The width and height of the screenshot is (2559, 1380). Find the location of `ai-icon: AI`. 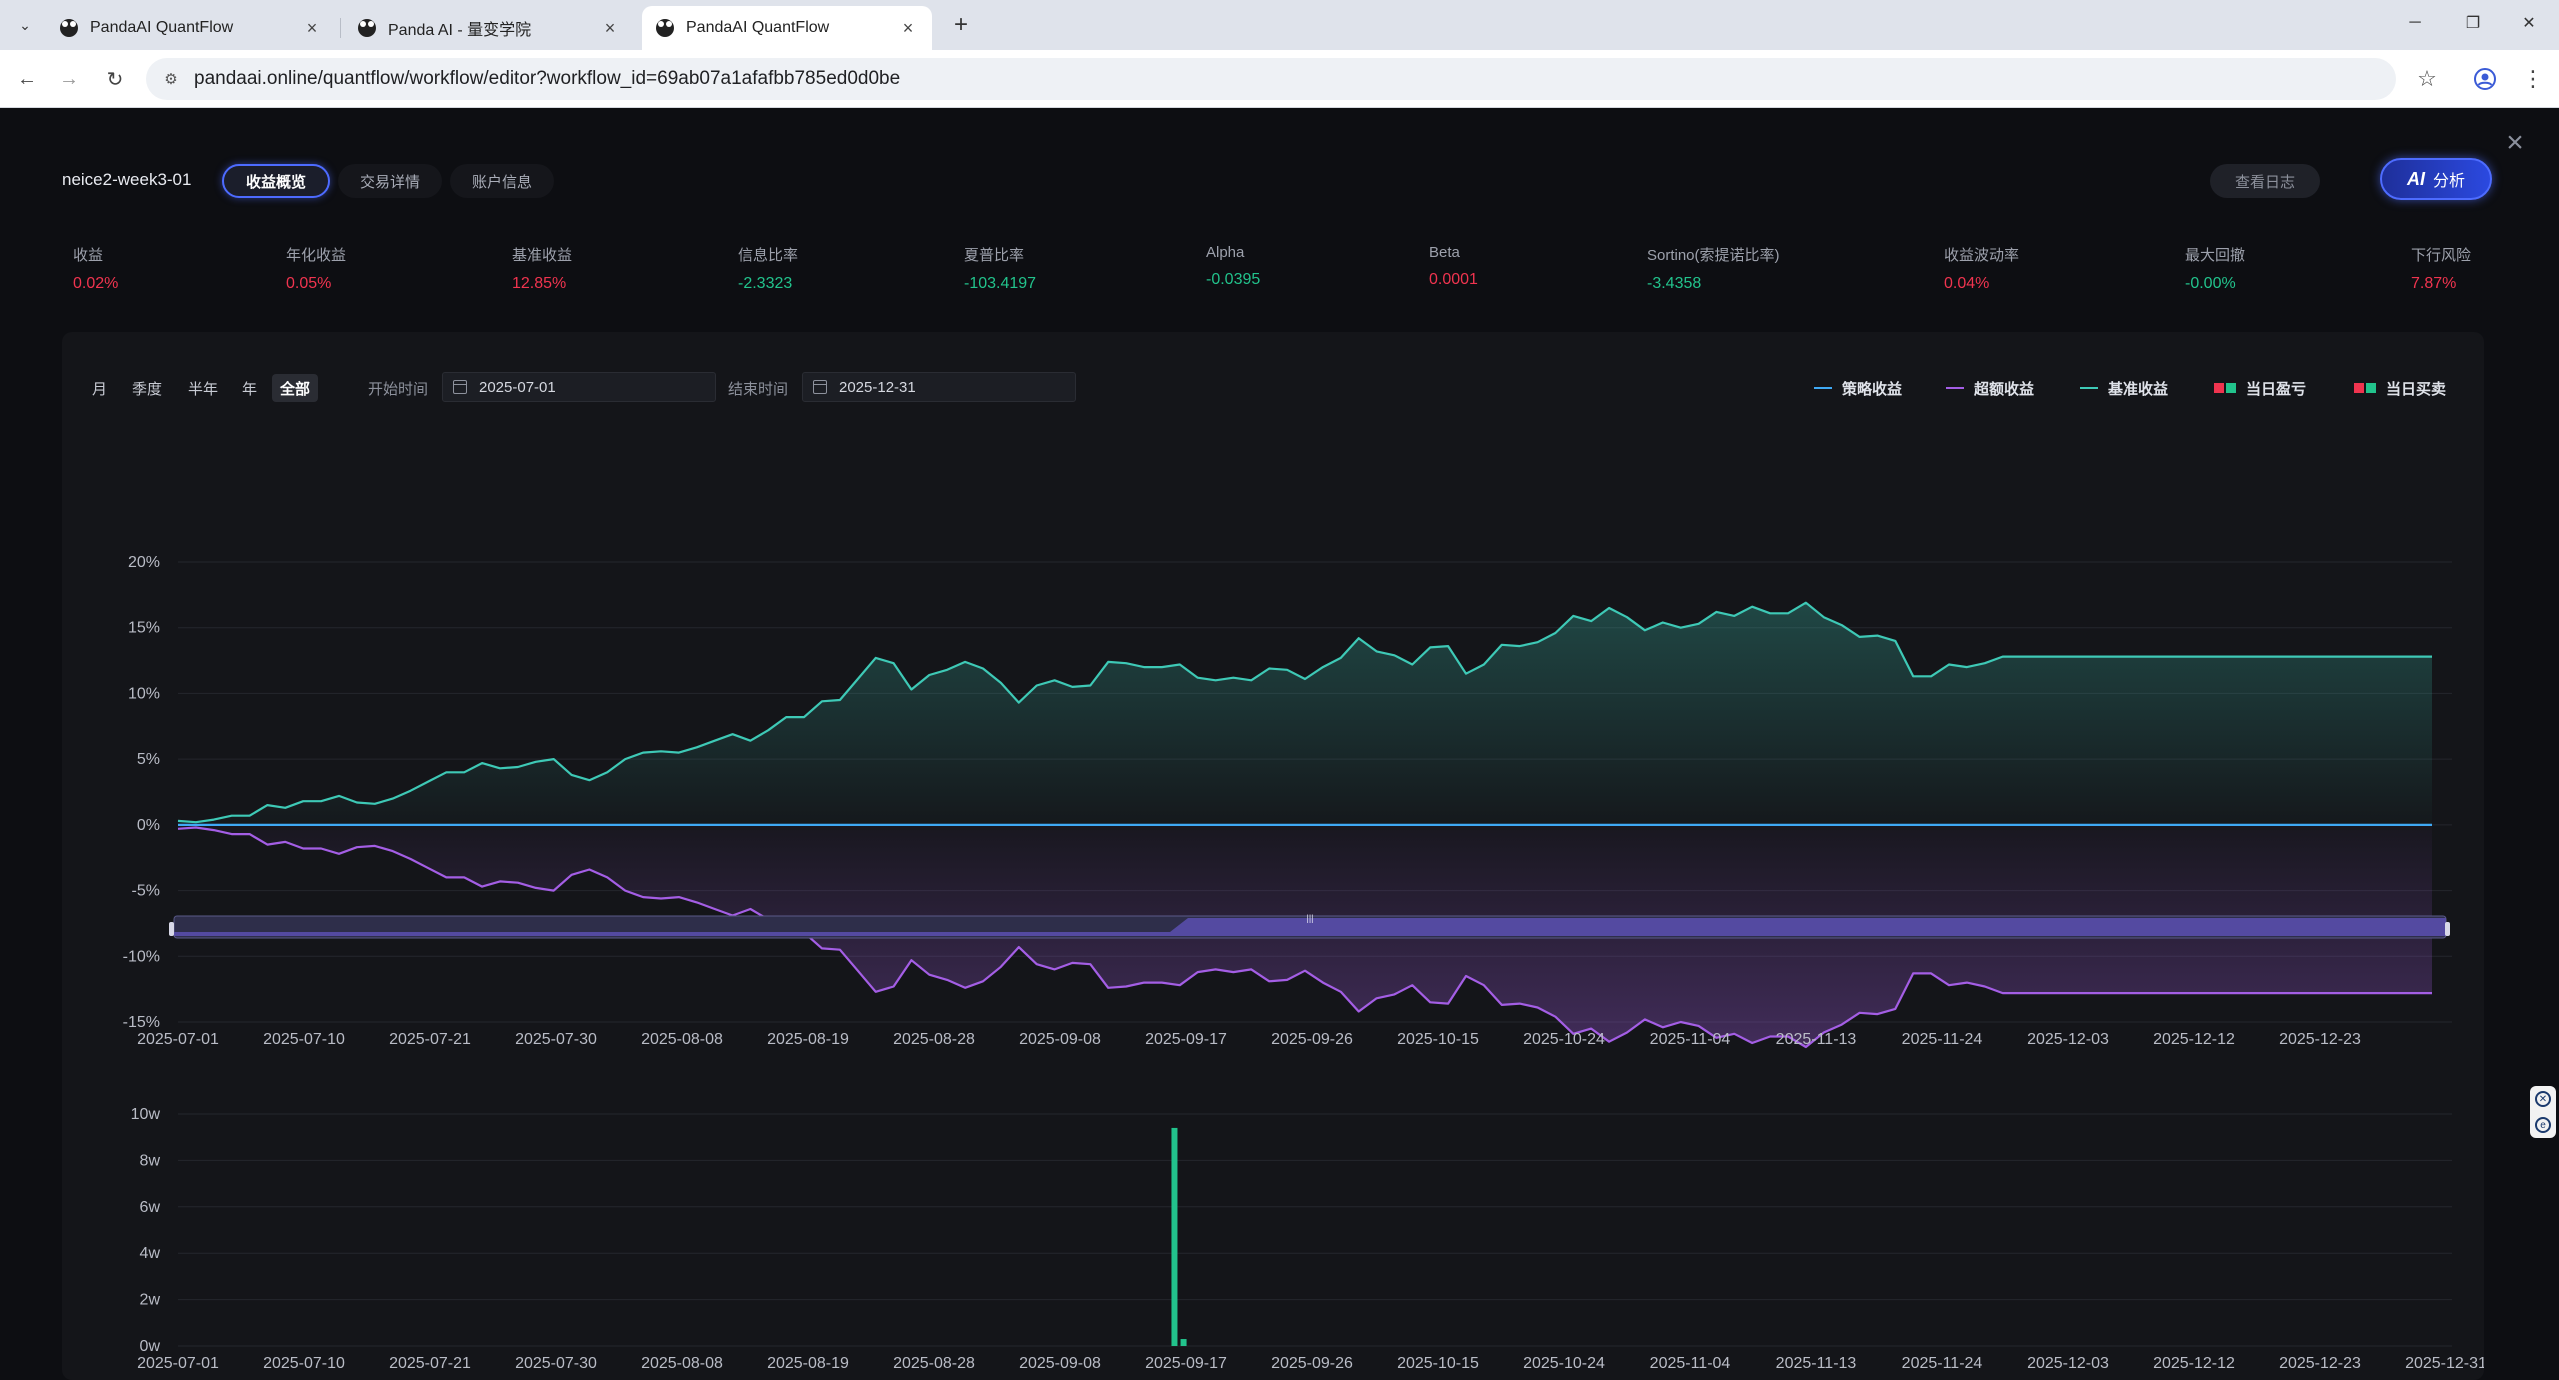

ai-icon: AI is located at coordinates (2415, 178).